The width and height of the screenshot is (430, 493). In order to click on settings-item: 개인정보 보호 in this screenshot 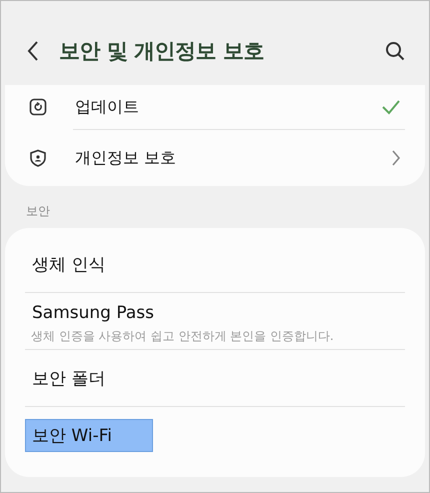, I will do `click(217, 158)`.